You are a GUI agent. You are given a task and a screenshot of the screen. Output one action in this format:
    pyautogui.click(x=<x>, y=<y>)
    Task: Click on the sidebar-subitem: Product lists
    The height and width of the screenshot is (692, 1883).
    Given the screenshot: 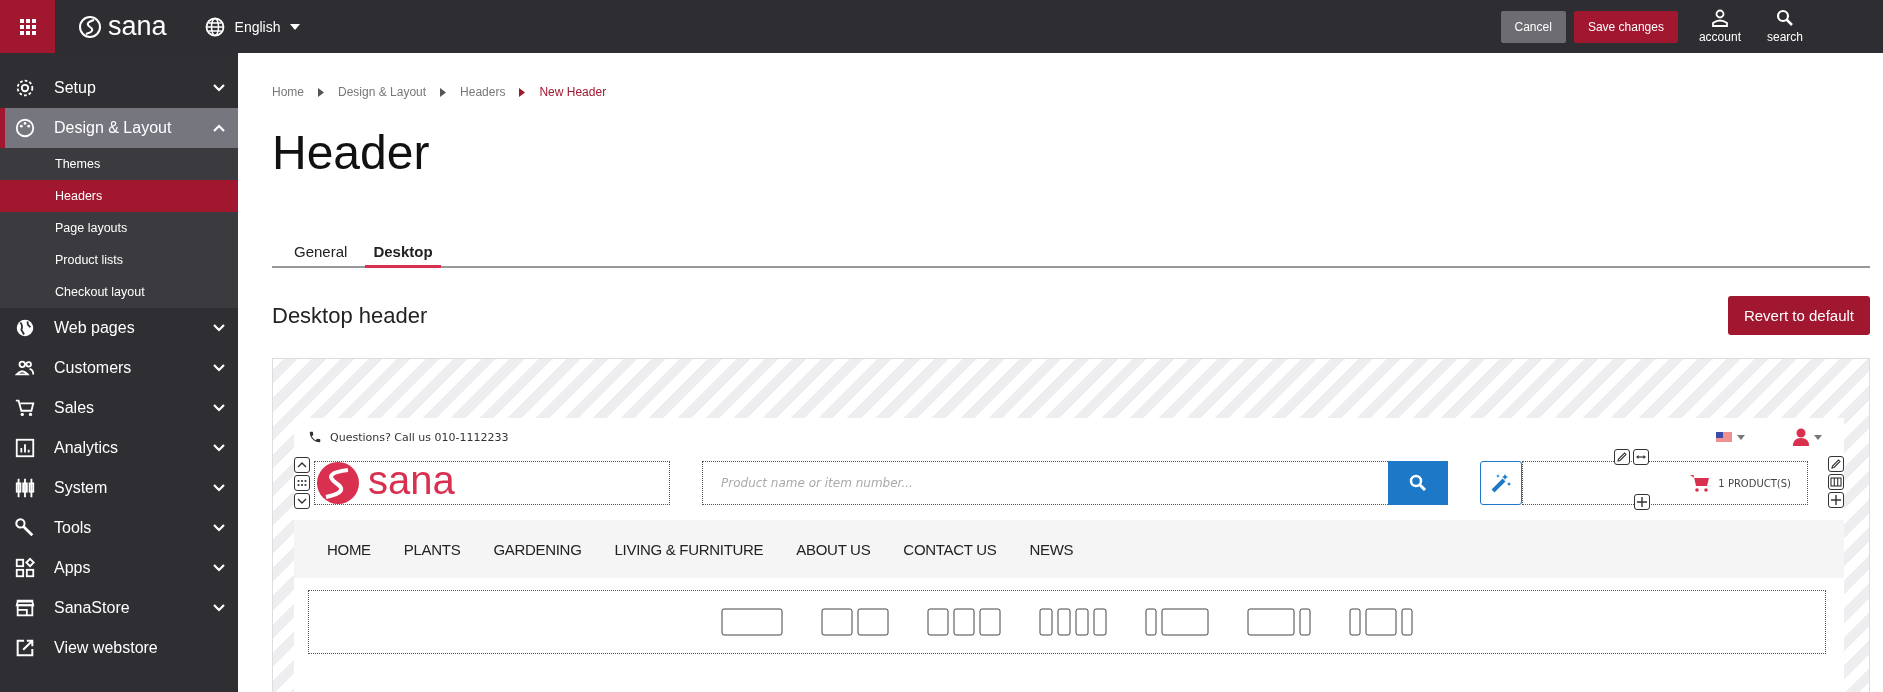 What is the action you would take?
    pyautogui.click(x=119, y=260)
    